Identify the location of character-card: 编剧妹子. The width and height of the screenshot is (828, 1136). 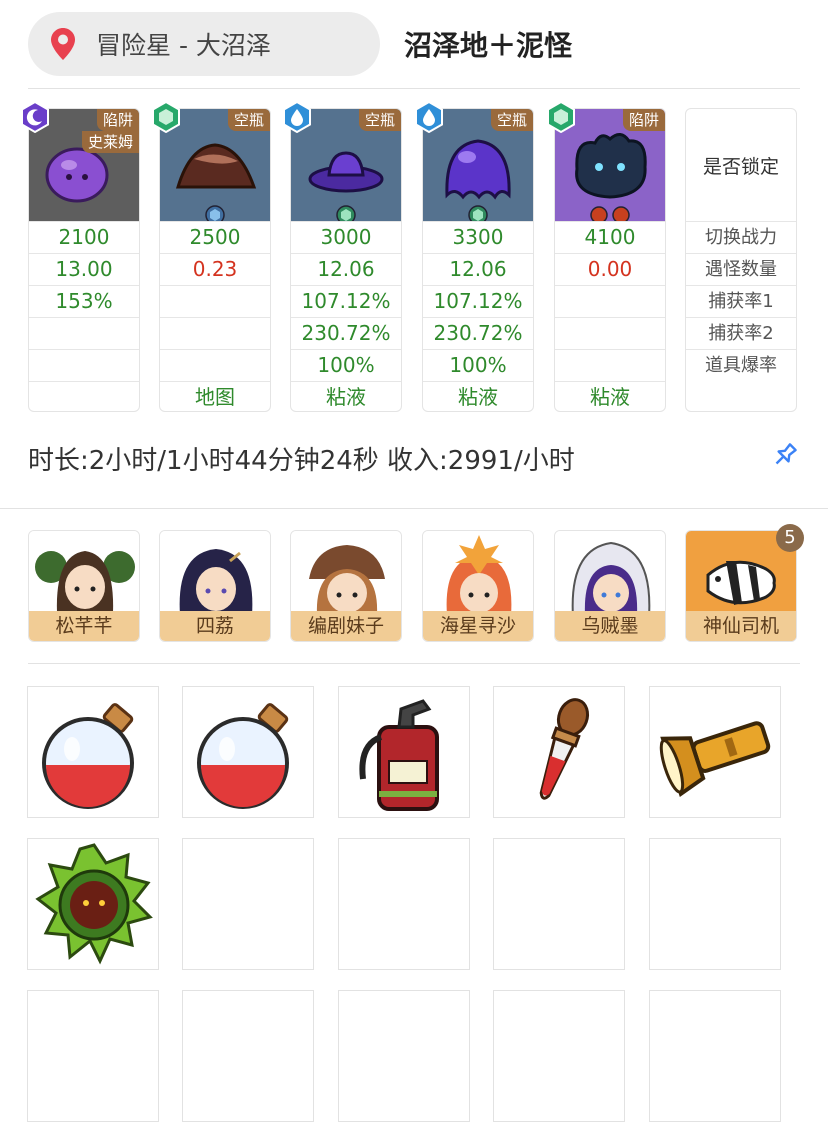
(346, 586).